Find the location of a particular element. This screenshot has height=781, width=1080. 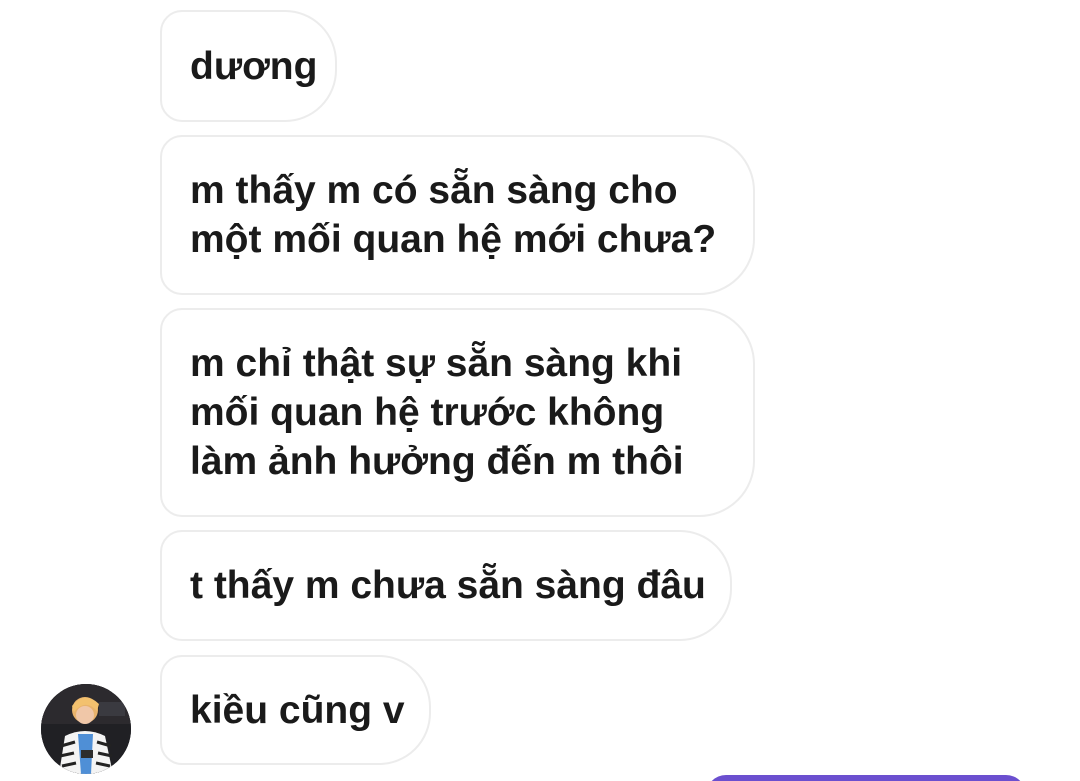

incoming-message-bubble: kiều cũng v is located at coordinates (295, 710).